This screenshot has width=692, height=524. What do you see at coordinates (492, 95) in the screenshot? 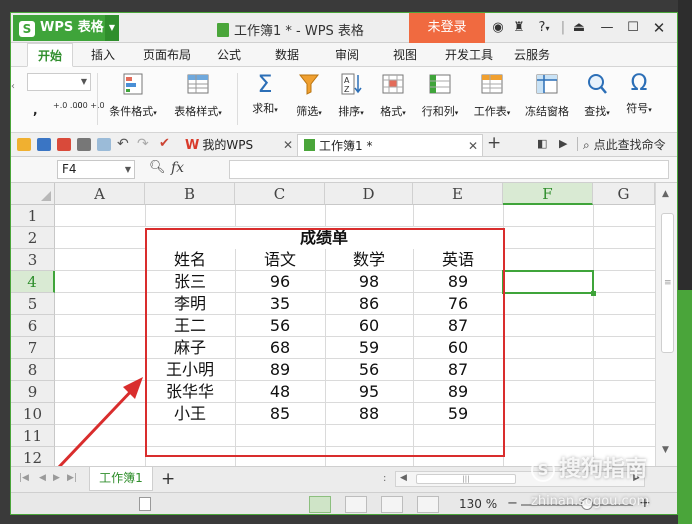
I see `worksheet-button: 工作表▾` at bounding box center [492, 95].